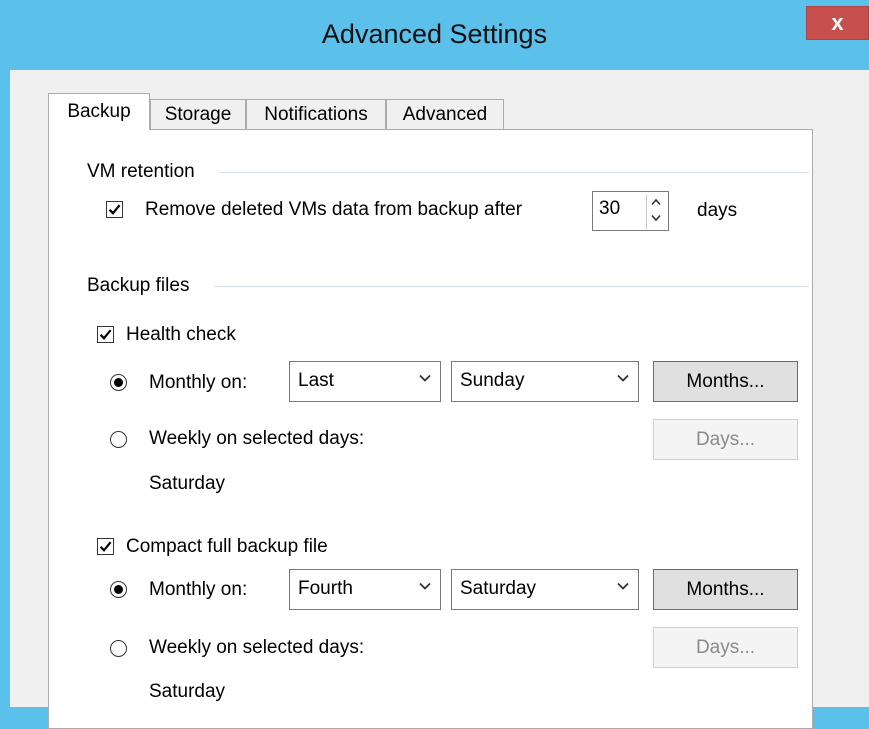 The height and width of the screenshot is (729, 869). What do you see at coordinates (655, 212) in the screenshot?
I see `spinner-buttons` at bounding box center [655, 212].